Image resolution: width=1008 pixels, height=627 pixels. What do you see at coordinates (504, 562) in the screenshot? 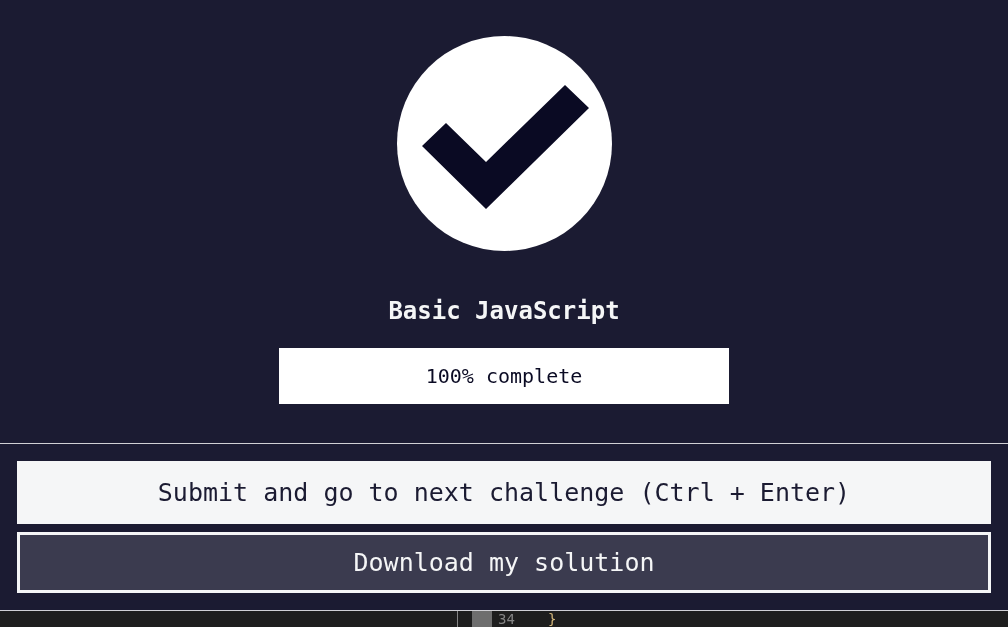
I see `download-button: Download my solution` at bounding box center [504, 562].